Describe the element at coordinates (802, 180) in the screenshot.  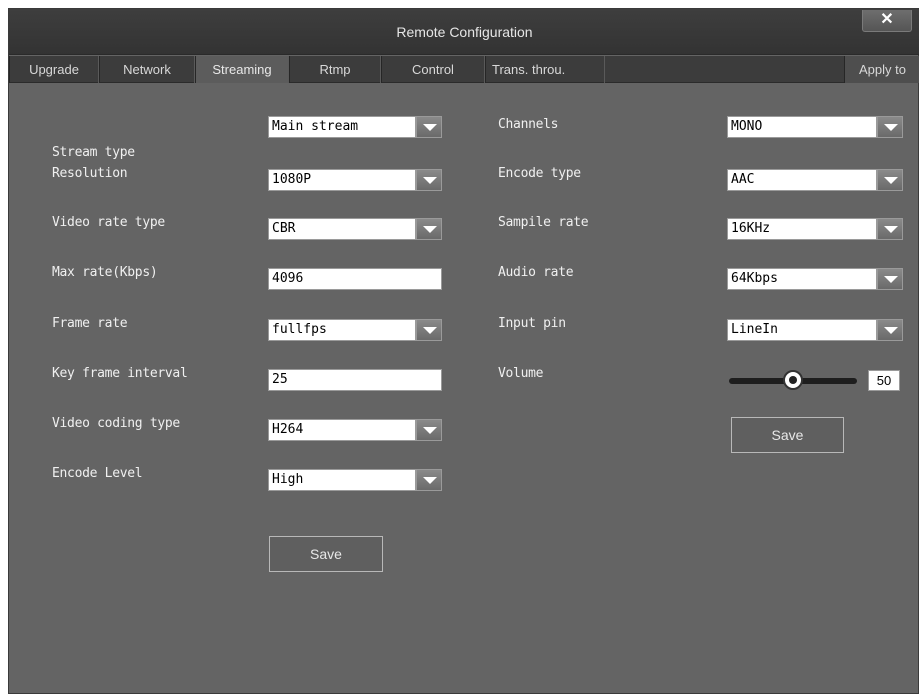
I see `encode-type-select: AAC` at that location.